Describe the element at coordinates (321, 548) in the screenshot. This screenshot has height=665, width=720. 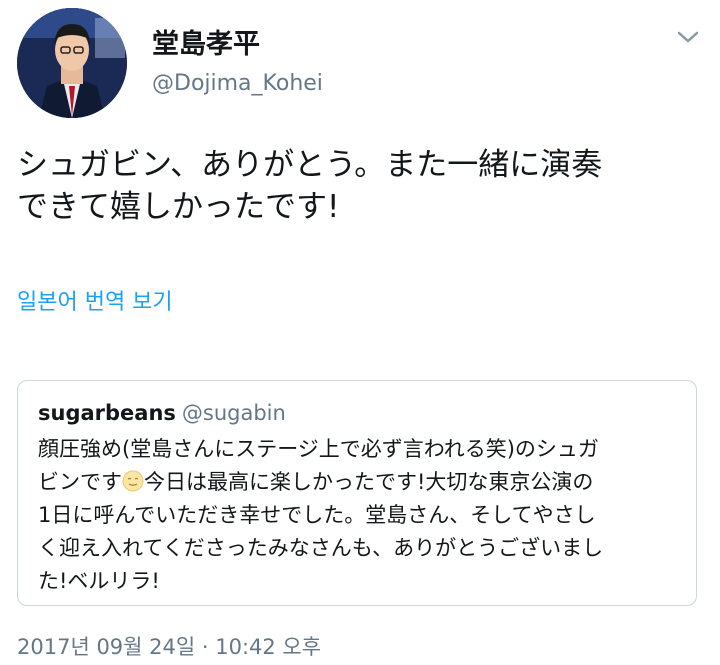
I see `quoted-text-line: く迎え入れてくださったみなさんも、ありがとうございまし` at that location.